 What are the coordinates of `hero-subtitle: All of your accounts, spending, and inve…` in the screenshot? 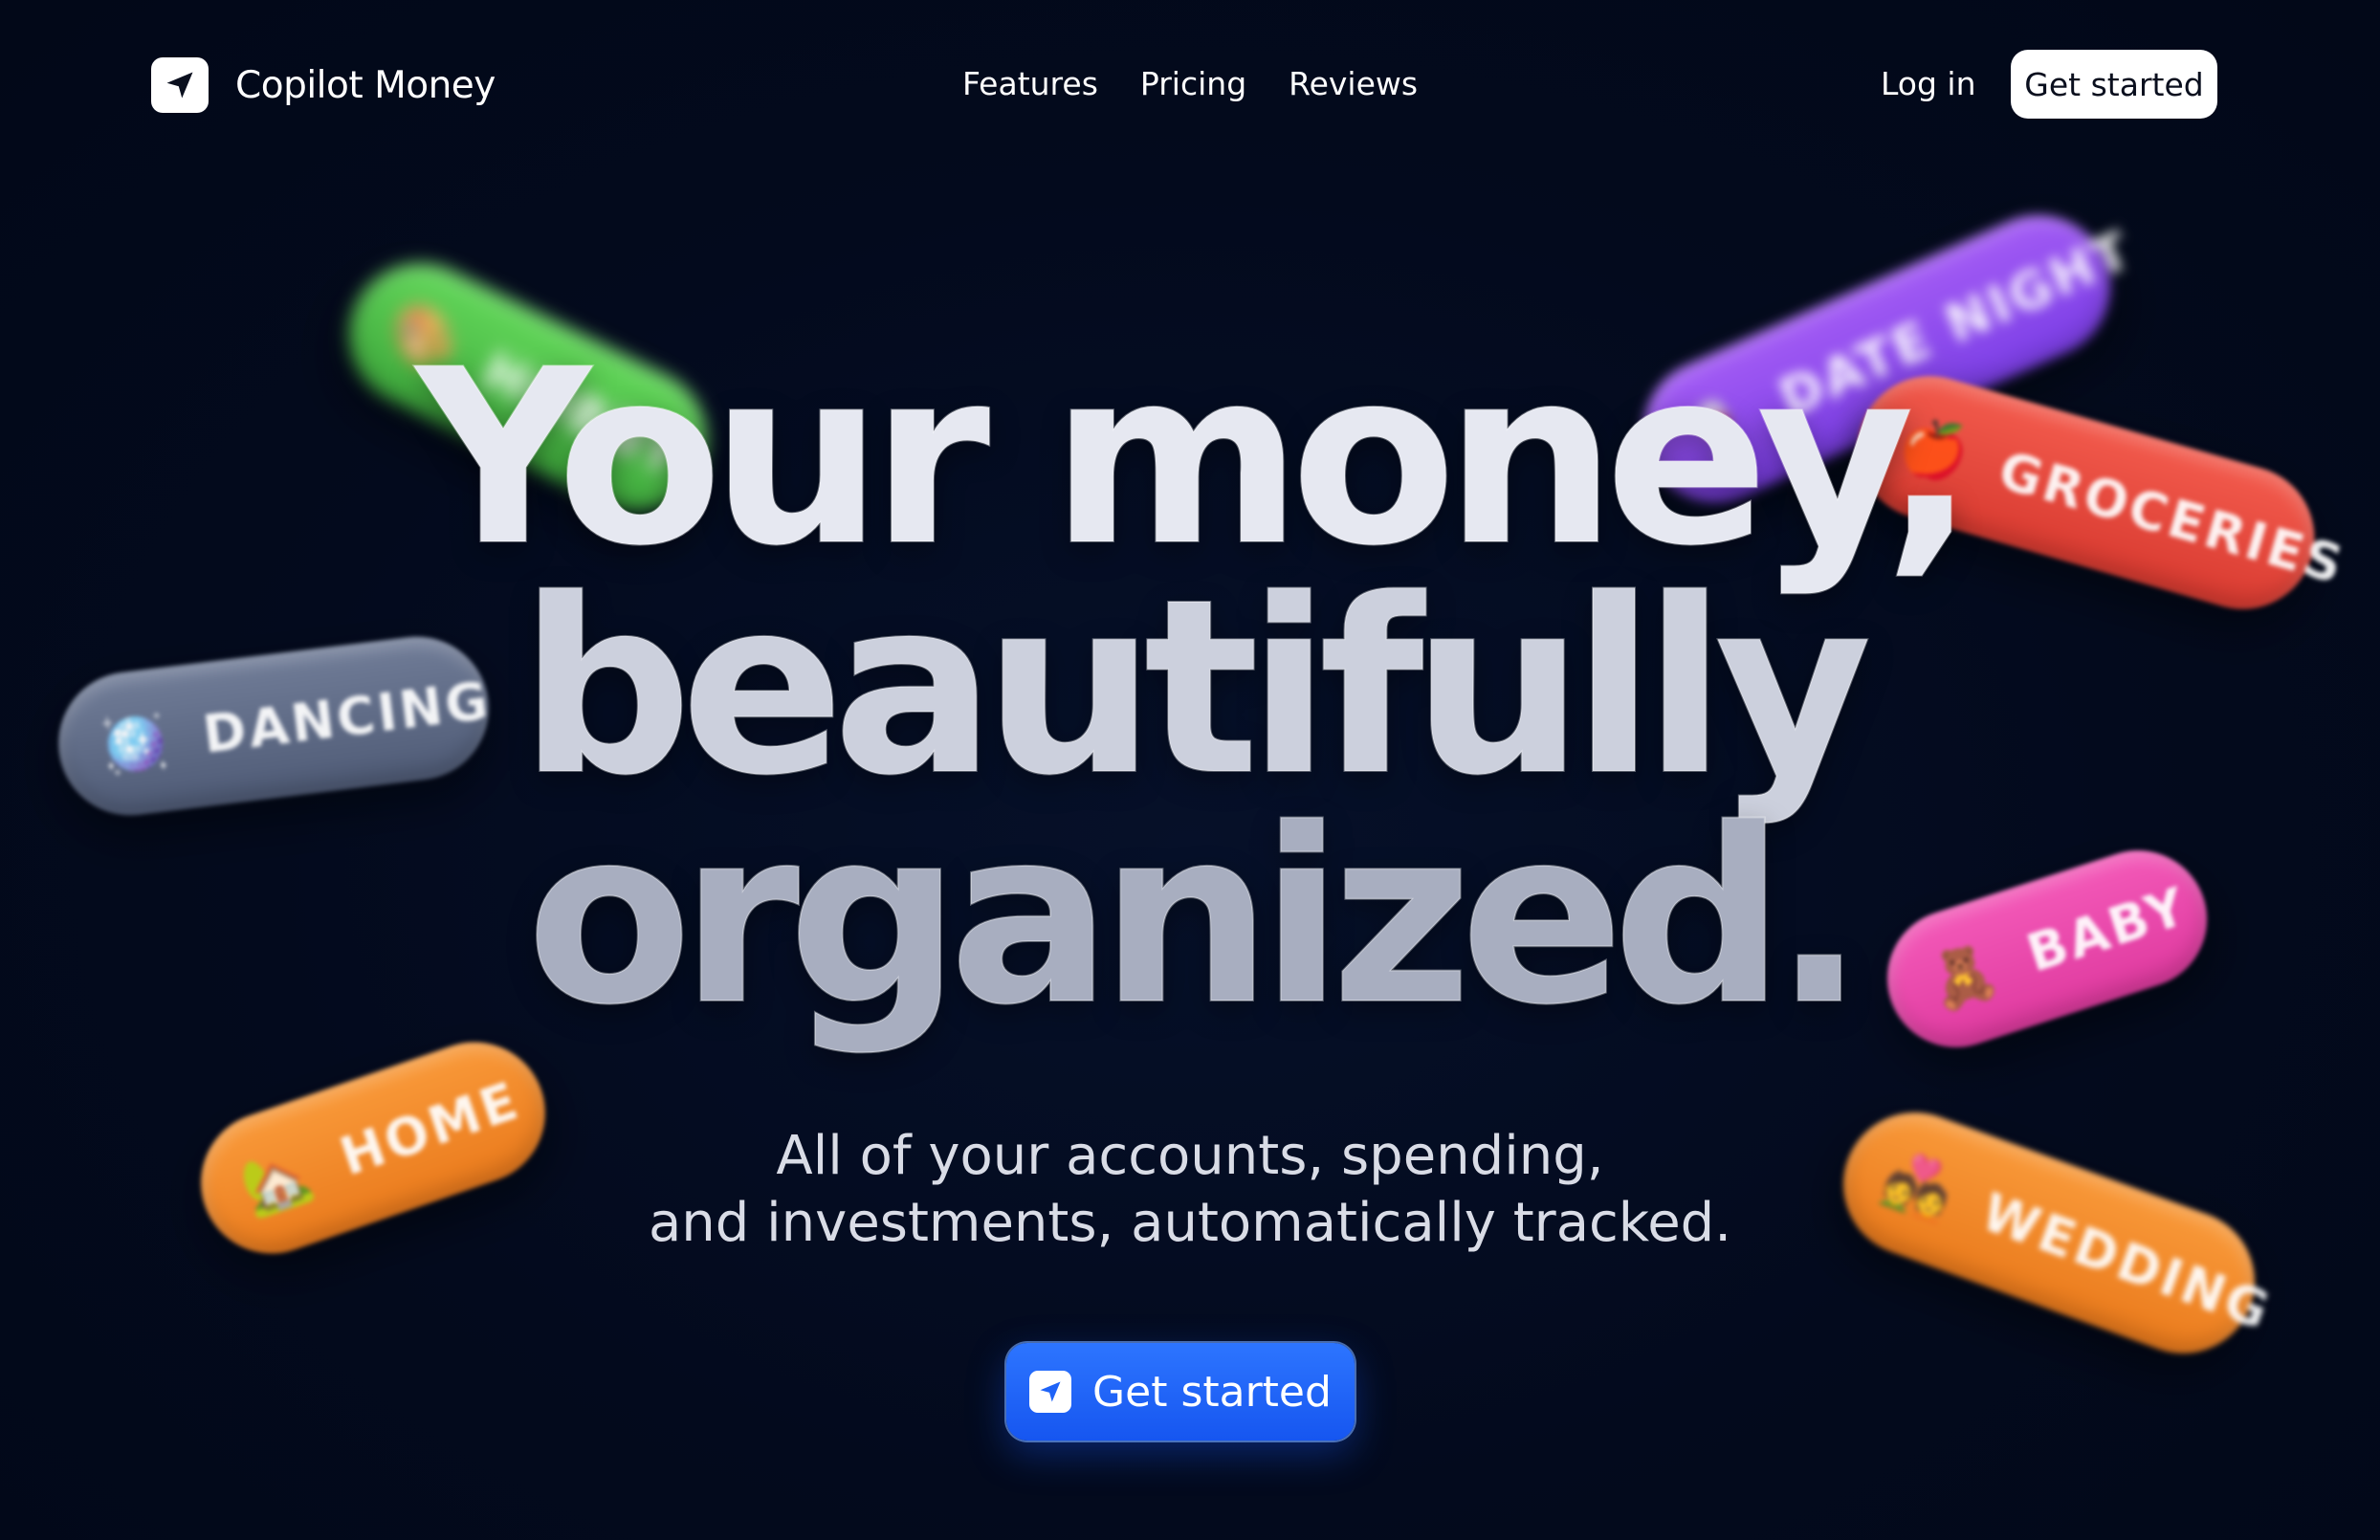 It's located at (1190, 1190).